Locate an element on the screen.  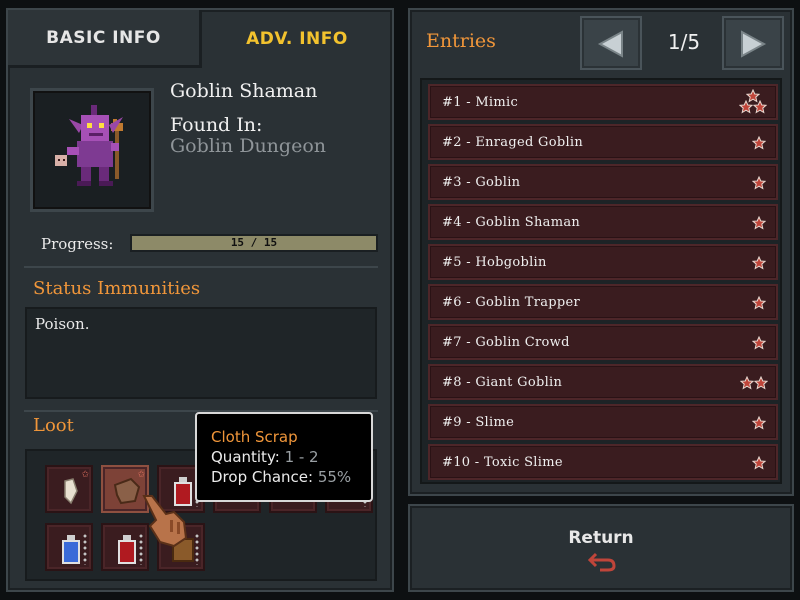
entry-row: #4 - Goblin Shaman is located at coordinates (603, 222).